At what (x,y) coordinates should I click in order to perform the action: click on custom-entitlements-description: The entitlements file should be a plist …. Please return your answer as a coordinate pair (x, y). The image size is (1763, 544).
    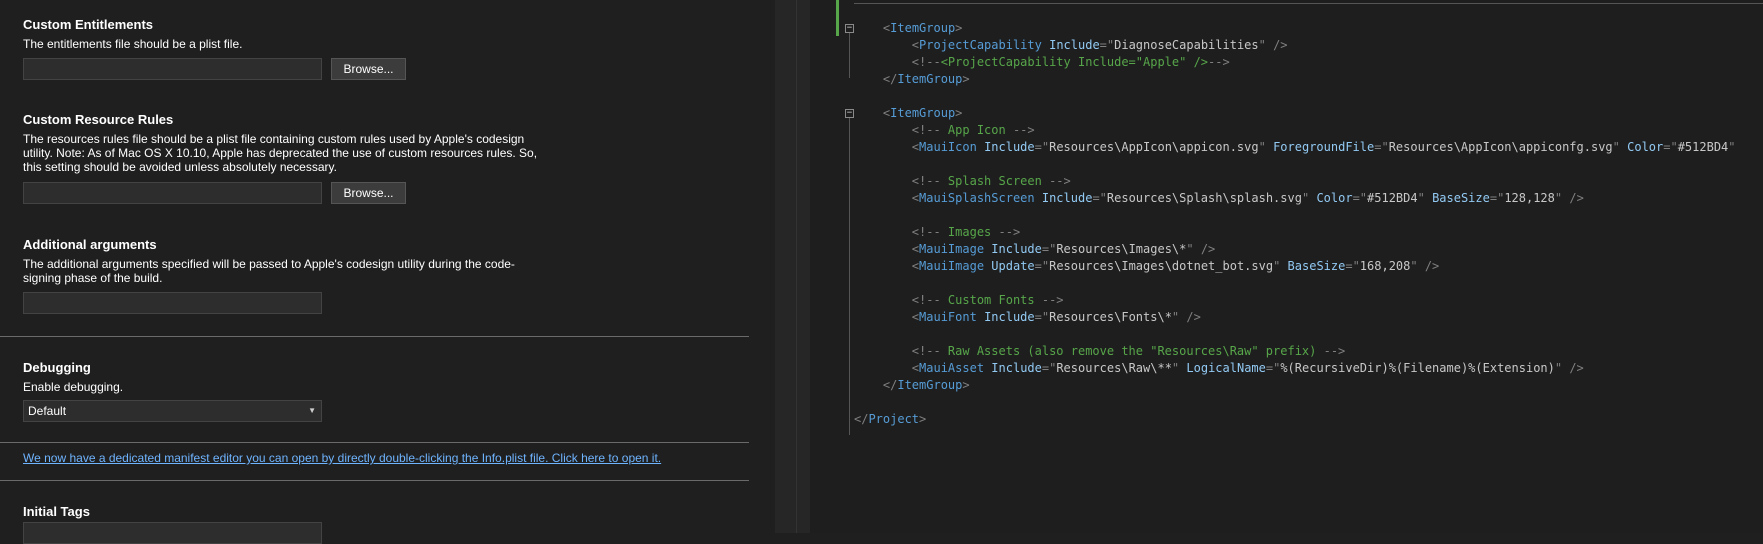
    Looking at the image, I should click on (133, 44).